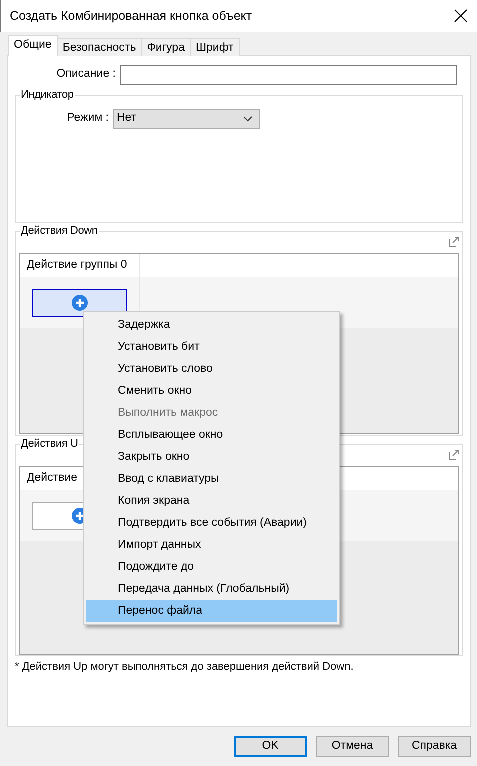 This screenshot has height=766, width=477. What do you see at coordinates (99, 47) in the screenshot?
I see `tab: Безопасность` at bounding box center [99, 47].